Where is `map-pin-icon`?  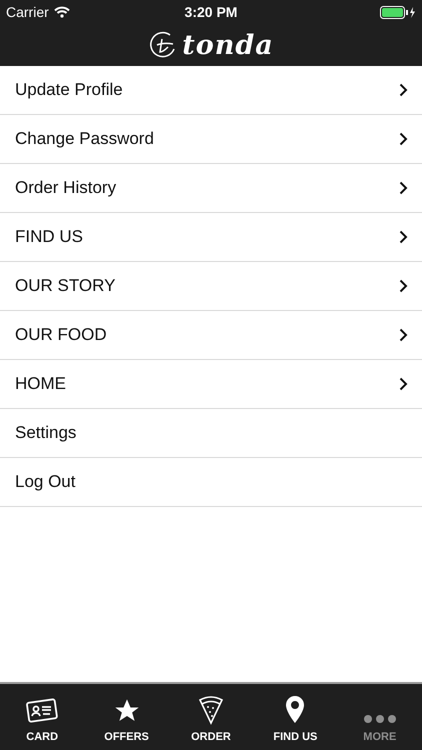
map-pin-icon is located at coordinates (295, 710).